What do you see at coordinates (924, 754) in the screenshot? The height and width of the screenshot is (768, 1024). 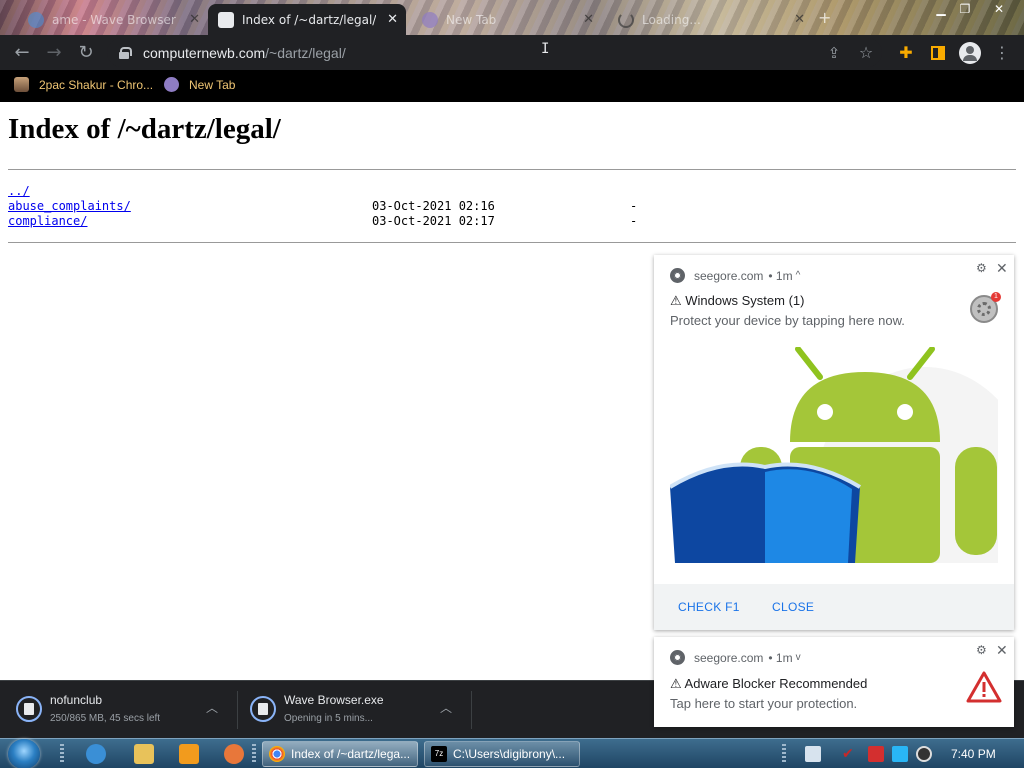 I see `tray-volume-icon` at bounding box center [924, 754].